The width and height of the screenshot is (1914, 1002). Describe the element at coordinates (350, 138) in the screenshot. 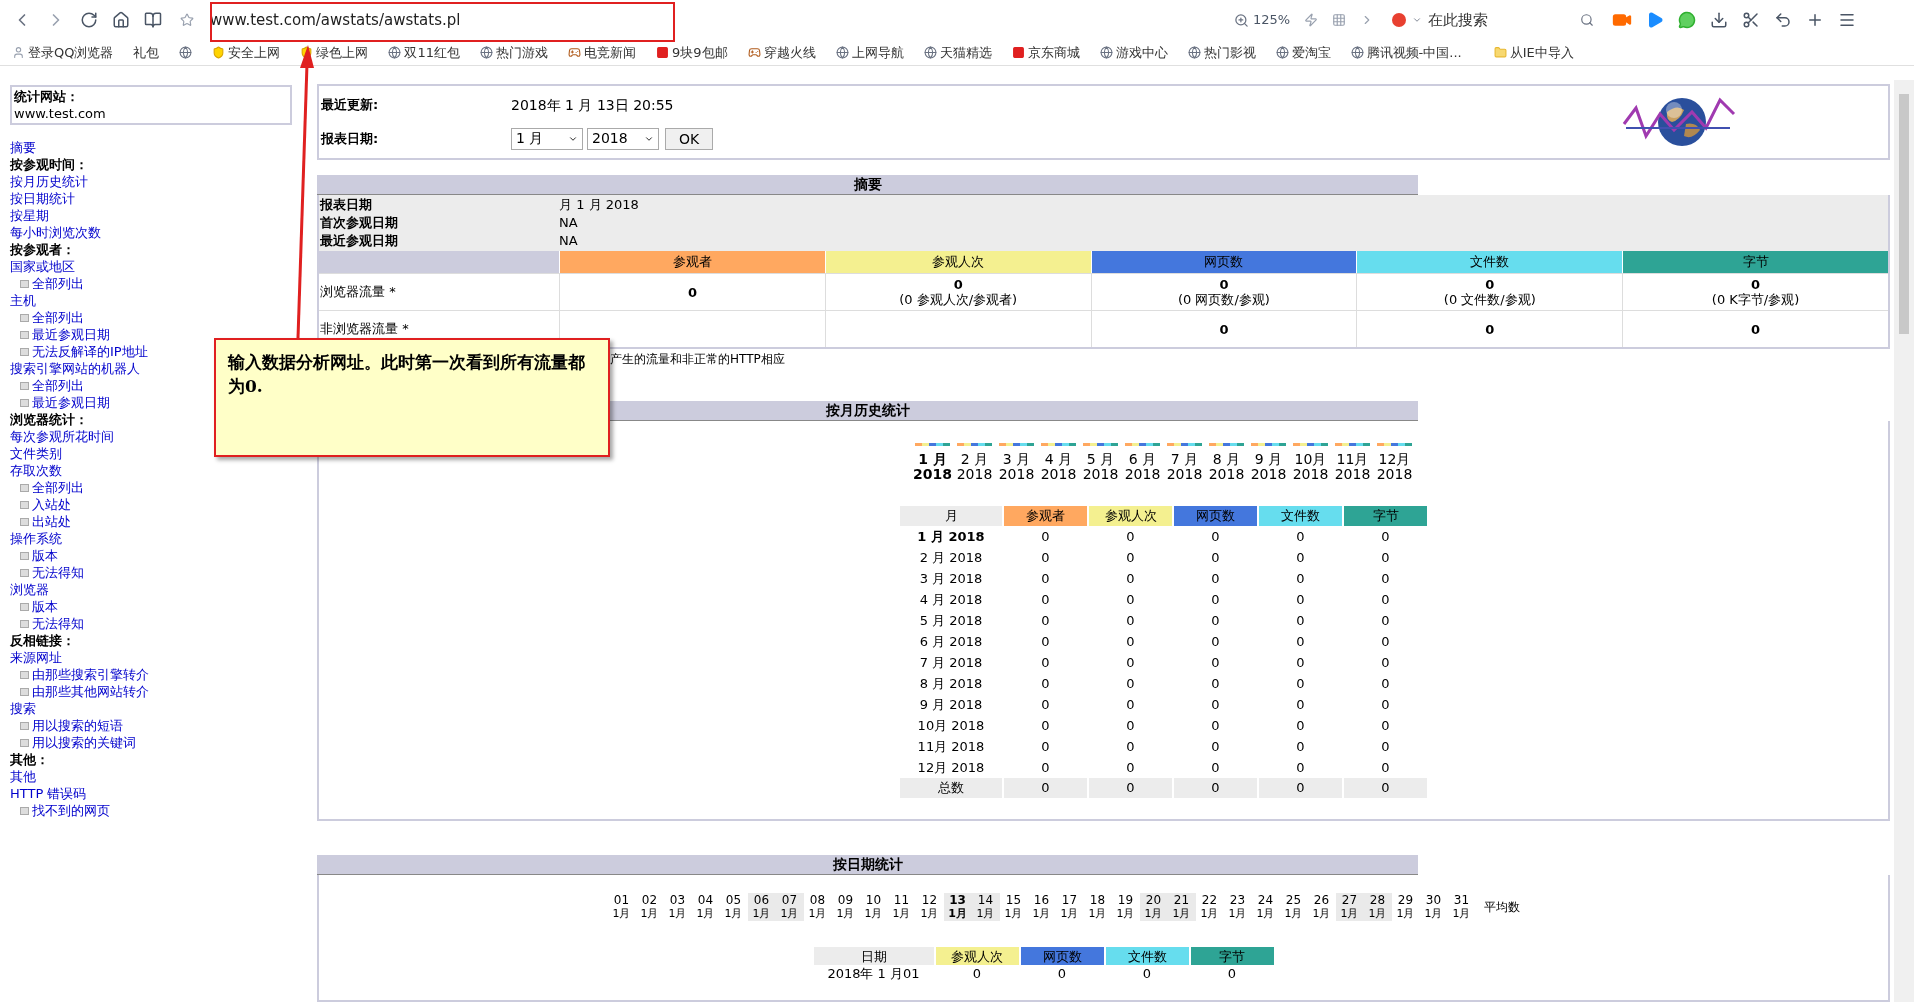

I see `field-label: 报表日期:` at that location.